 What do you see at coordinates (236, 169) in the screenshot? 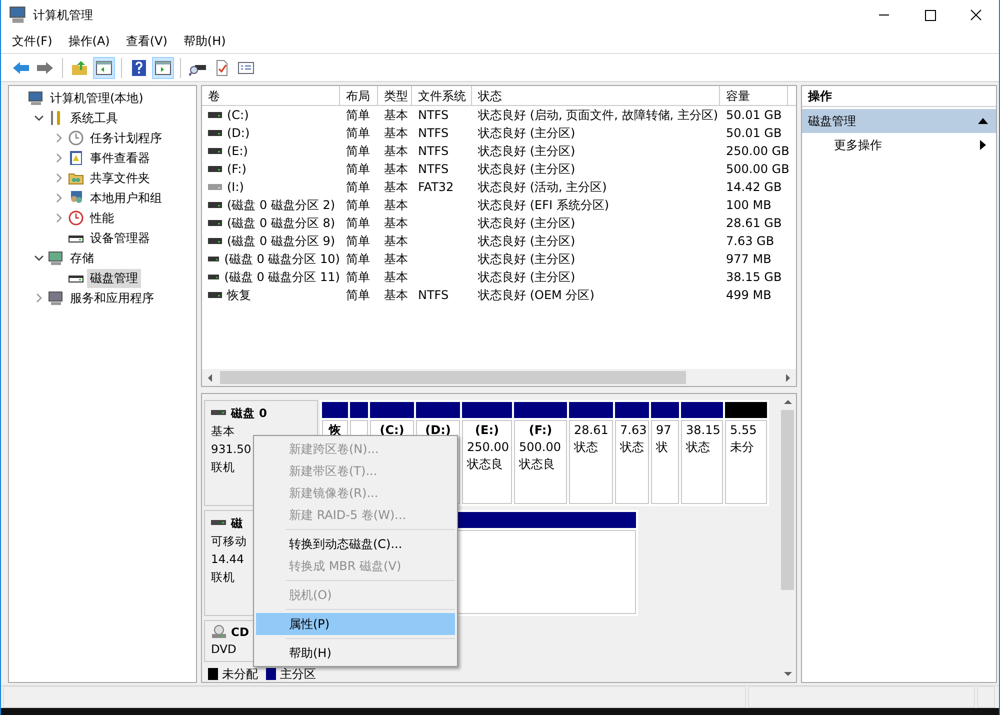
I see `volume-cell: (F:)` at bounding box center [236, 169].